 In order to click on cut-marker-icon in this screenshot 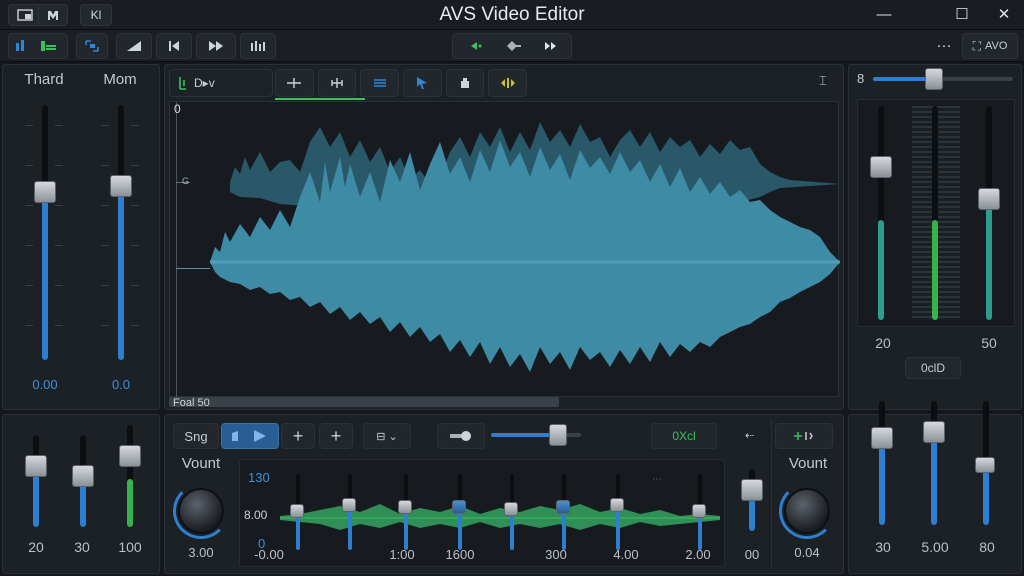, I will do `click(337, 83)`.